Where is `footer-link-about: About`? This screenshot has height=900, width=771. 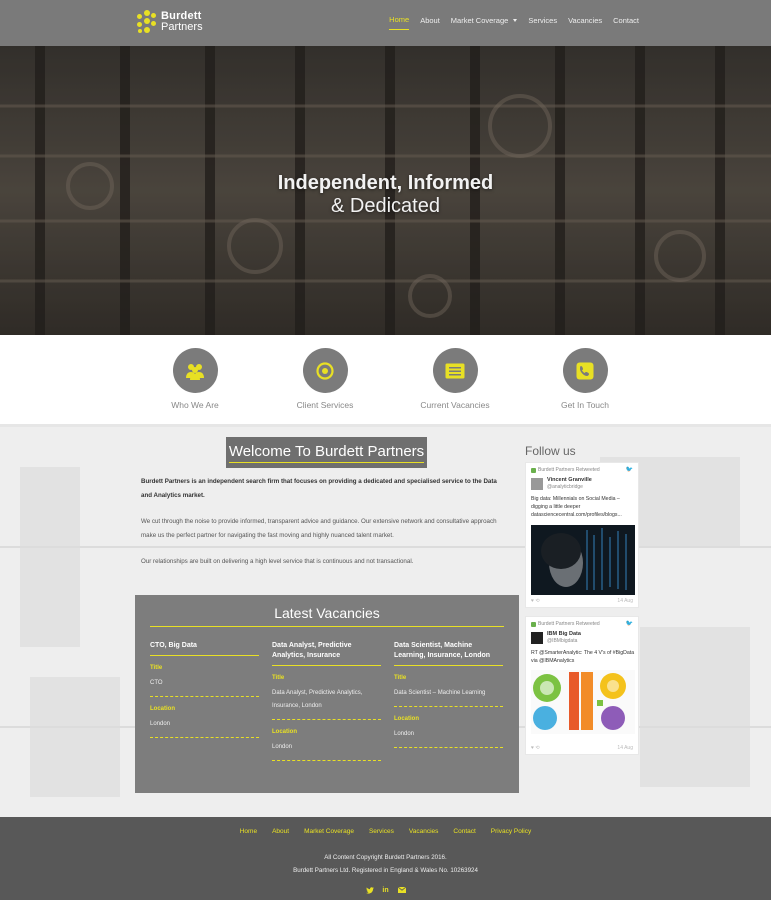 footer-link-about: About is located at coordinates (280, 831).